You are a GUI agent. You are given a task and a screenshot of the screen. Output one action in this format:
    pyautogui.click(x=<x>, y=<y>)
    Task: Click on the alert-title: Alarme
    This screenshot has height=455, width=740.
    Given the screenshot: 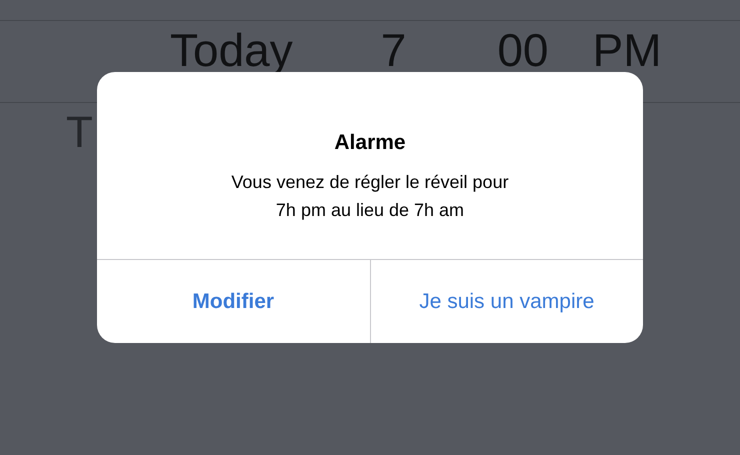 What is the action you would take?
    pyautogui.click(x=370, y=143)
    